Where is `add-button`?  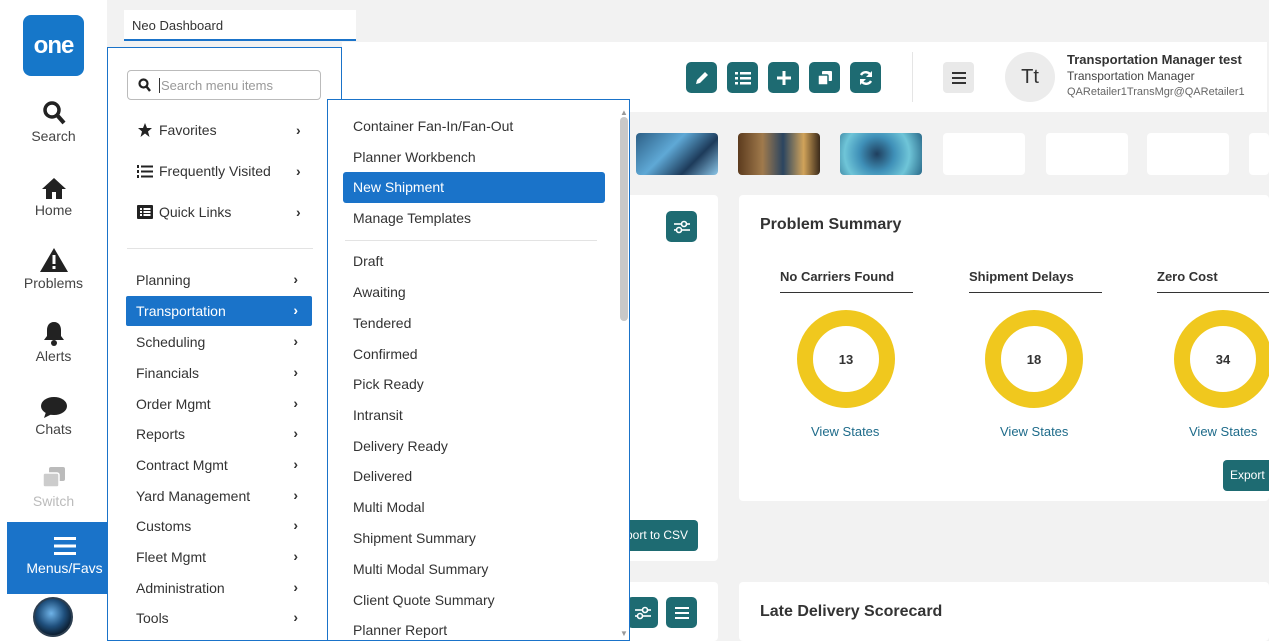 add-button is located at coordinates (783, 77).